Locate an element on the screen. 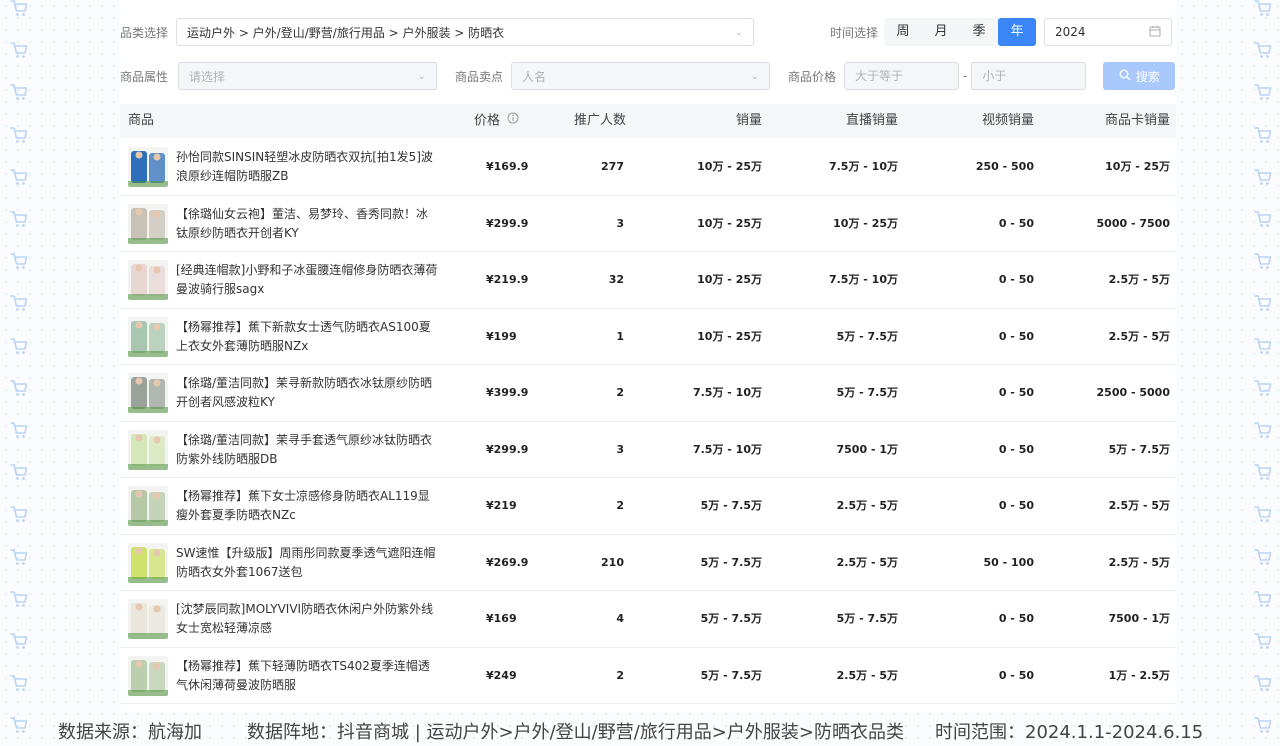  decor-cart-column-right is located at coordinates (1262, 373).